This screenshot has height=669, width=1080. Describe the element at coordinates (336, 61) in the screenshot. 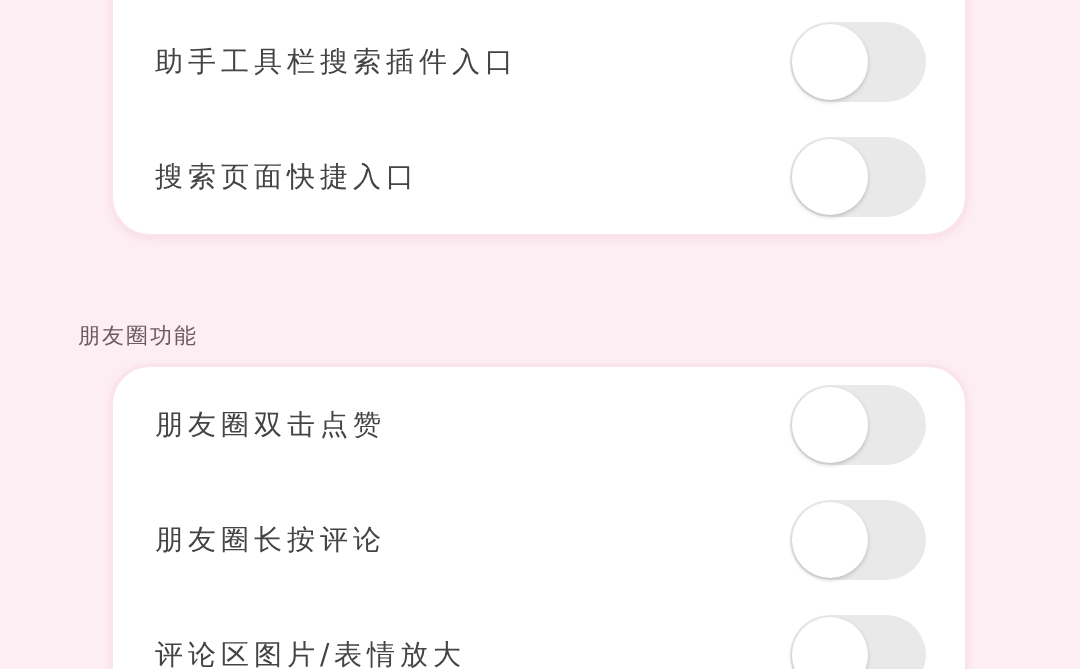

I see `setting-label: 助手工具栏搜索插件入口` at that location.